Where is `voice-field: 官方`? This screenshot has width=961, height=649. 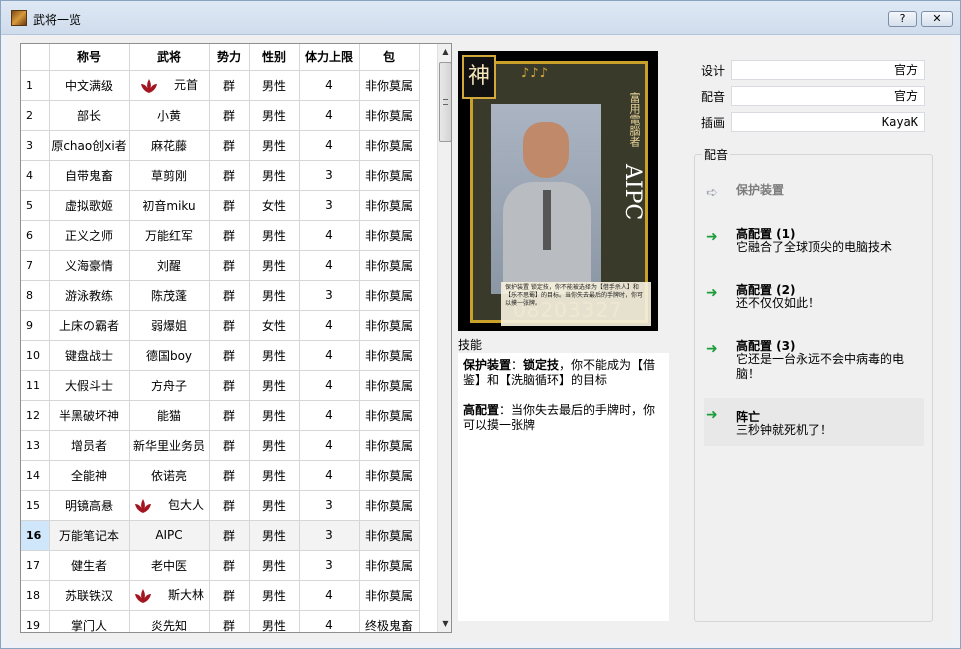 voice-field: 官方 is located at coordinates (828, 96).